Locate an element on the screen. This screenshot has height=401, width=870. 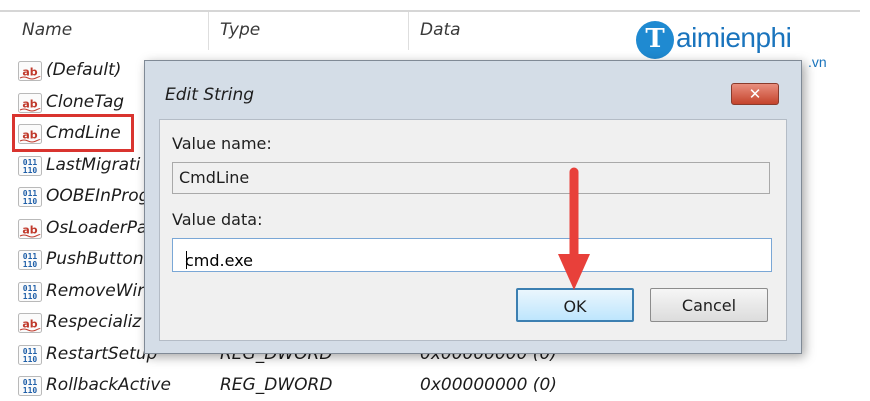
value-name-label: Value name: is located at coordinates (222, 143).